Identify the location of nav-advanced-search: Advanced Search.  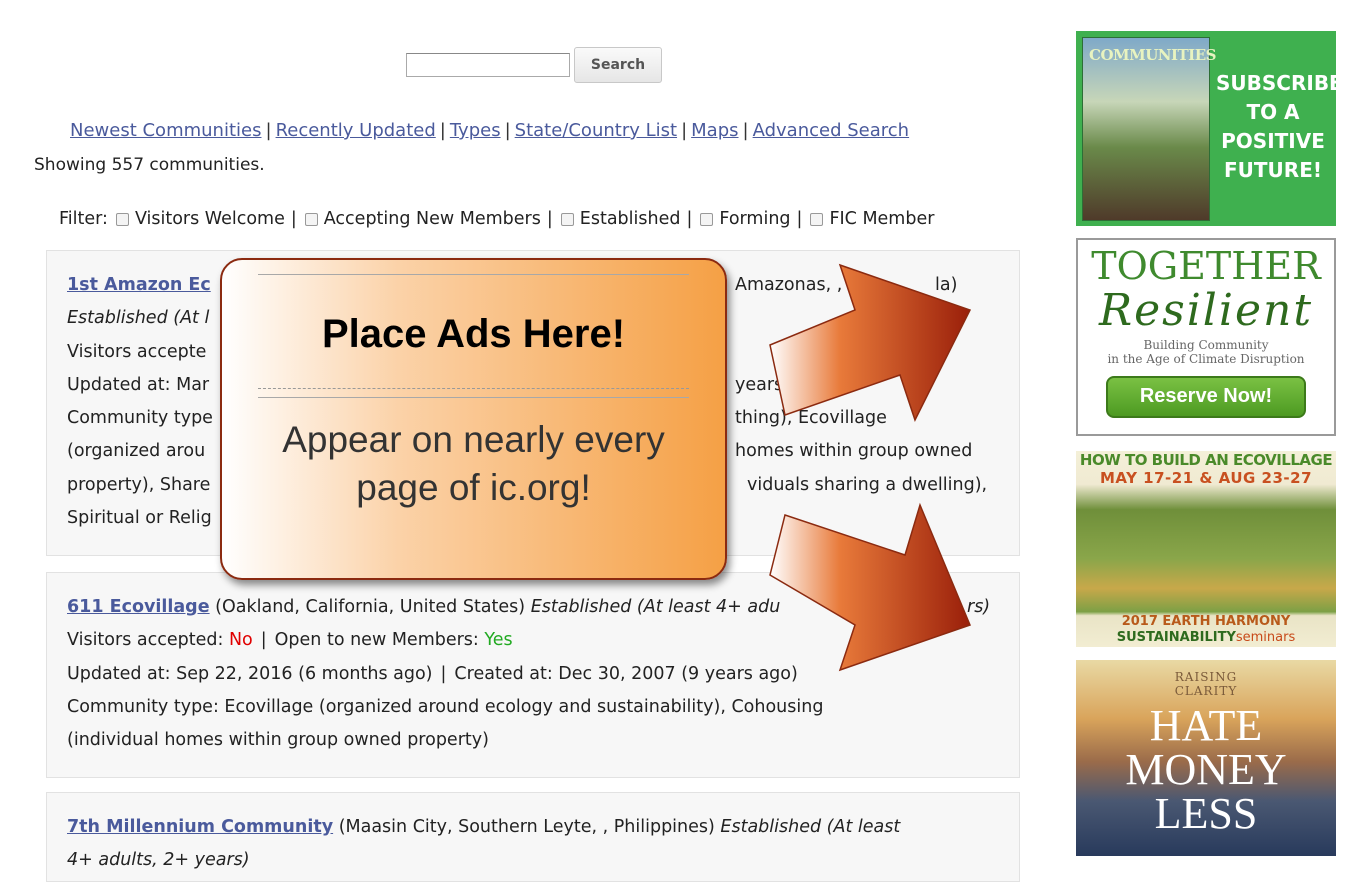
(831, 130).